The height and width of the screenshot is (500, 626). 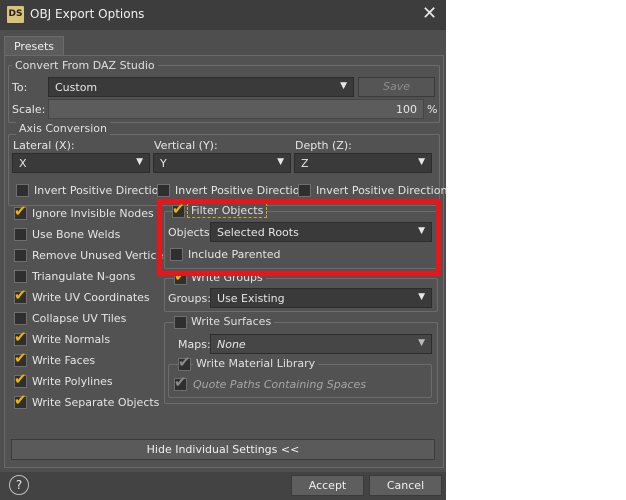 What do you see at coordinates (363, 163) in the screenshot?
I see `depth-dropdown: Z ▼` at bounding box center [363, 163].